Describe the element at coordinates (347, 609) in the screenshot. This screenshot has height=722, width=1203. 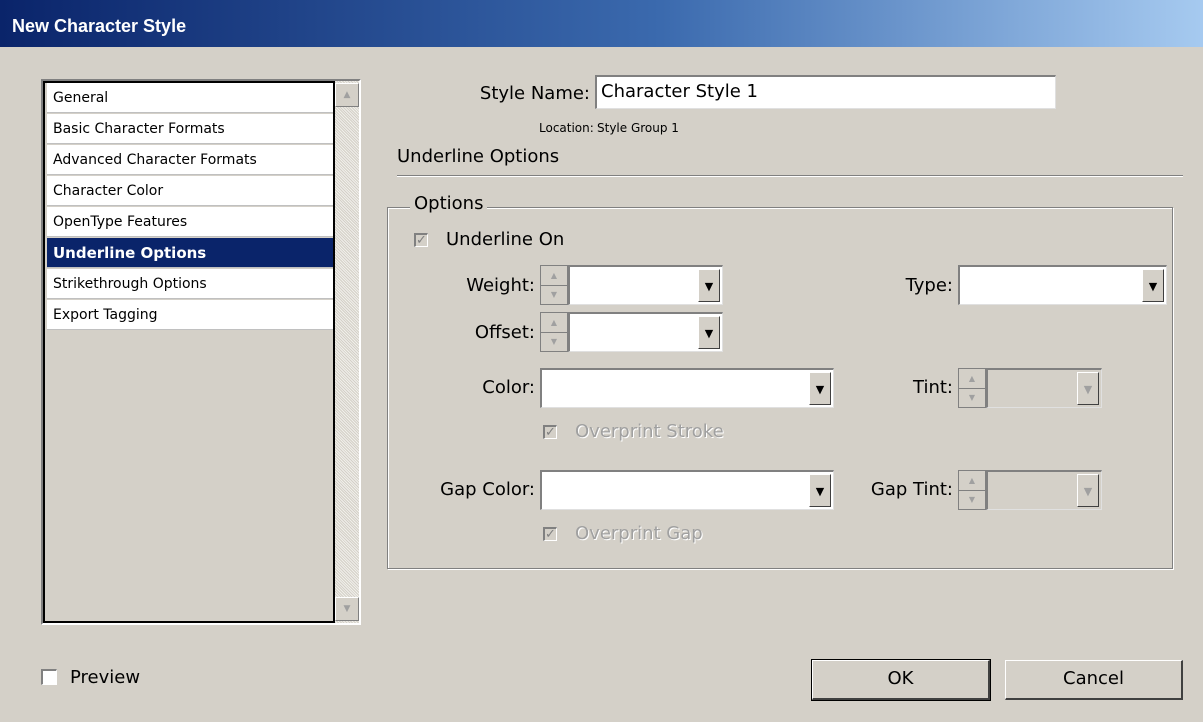
I see `scroll-down-button: ▼` at that location.